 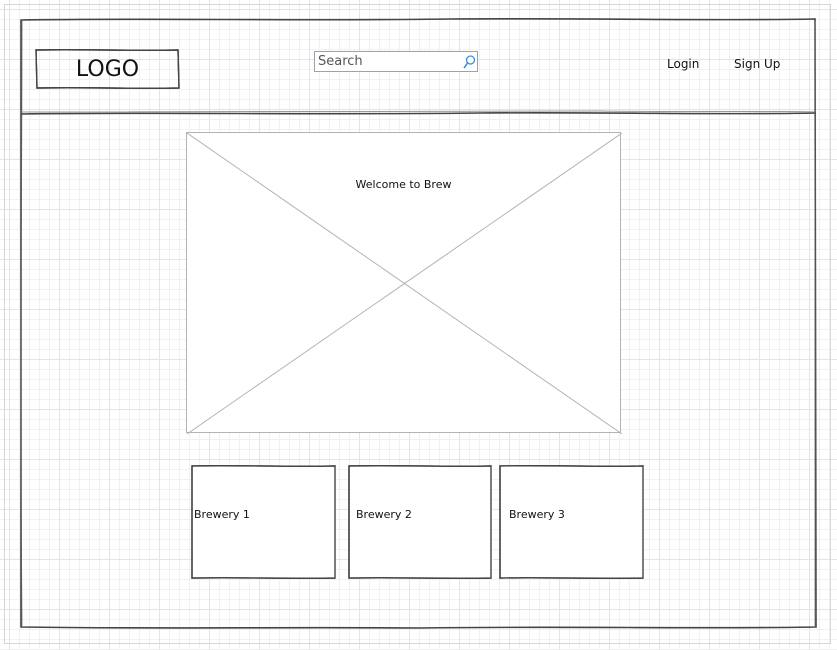 I want to click on brewery-card-3: Brewery 3, so click(x=572, y=522).